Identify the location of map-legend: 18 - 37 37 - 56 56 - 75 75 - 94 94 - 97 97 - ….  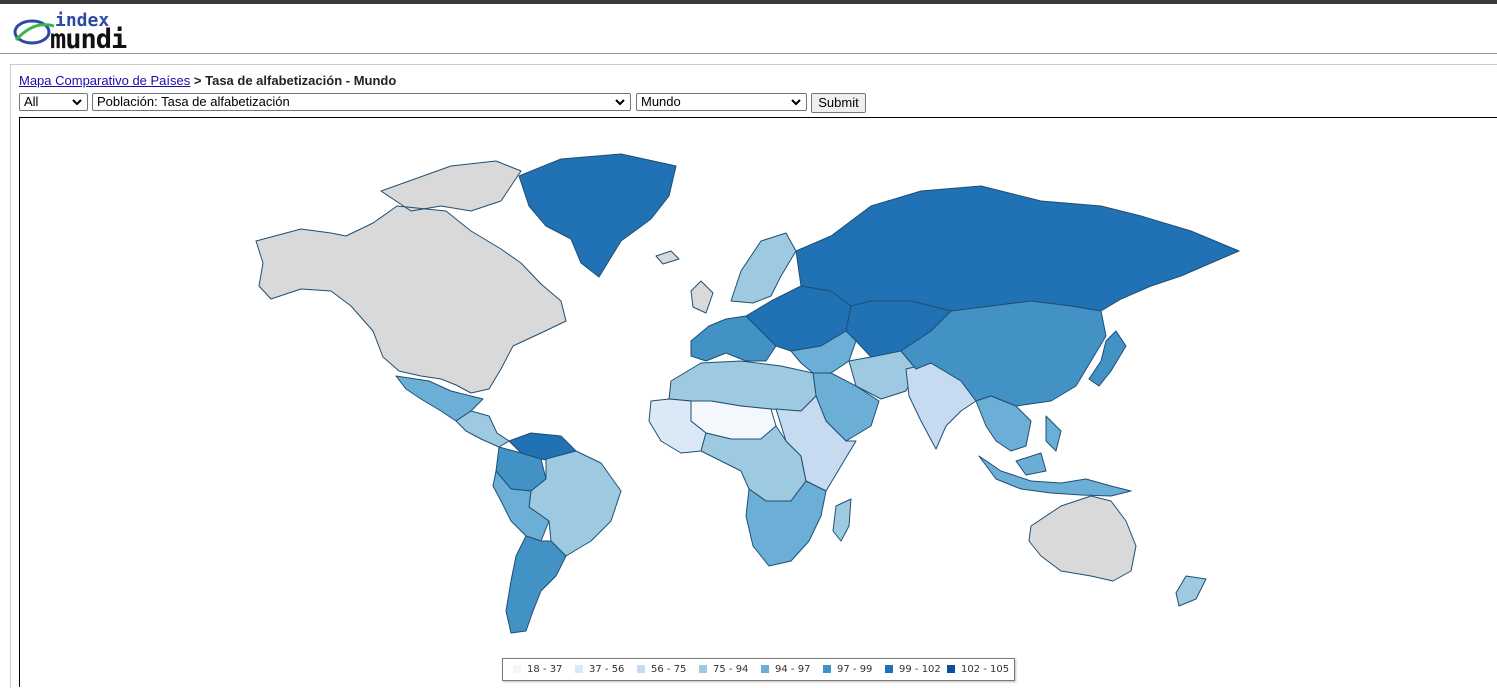
(758, 669).